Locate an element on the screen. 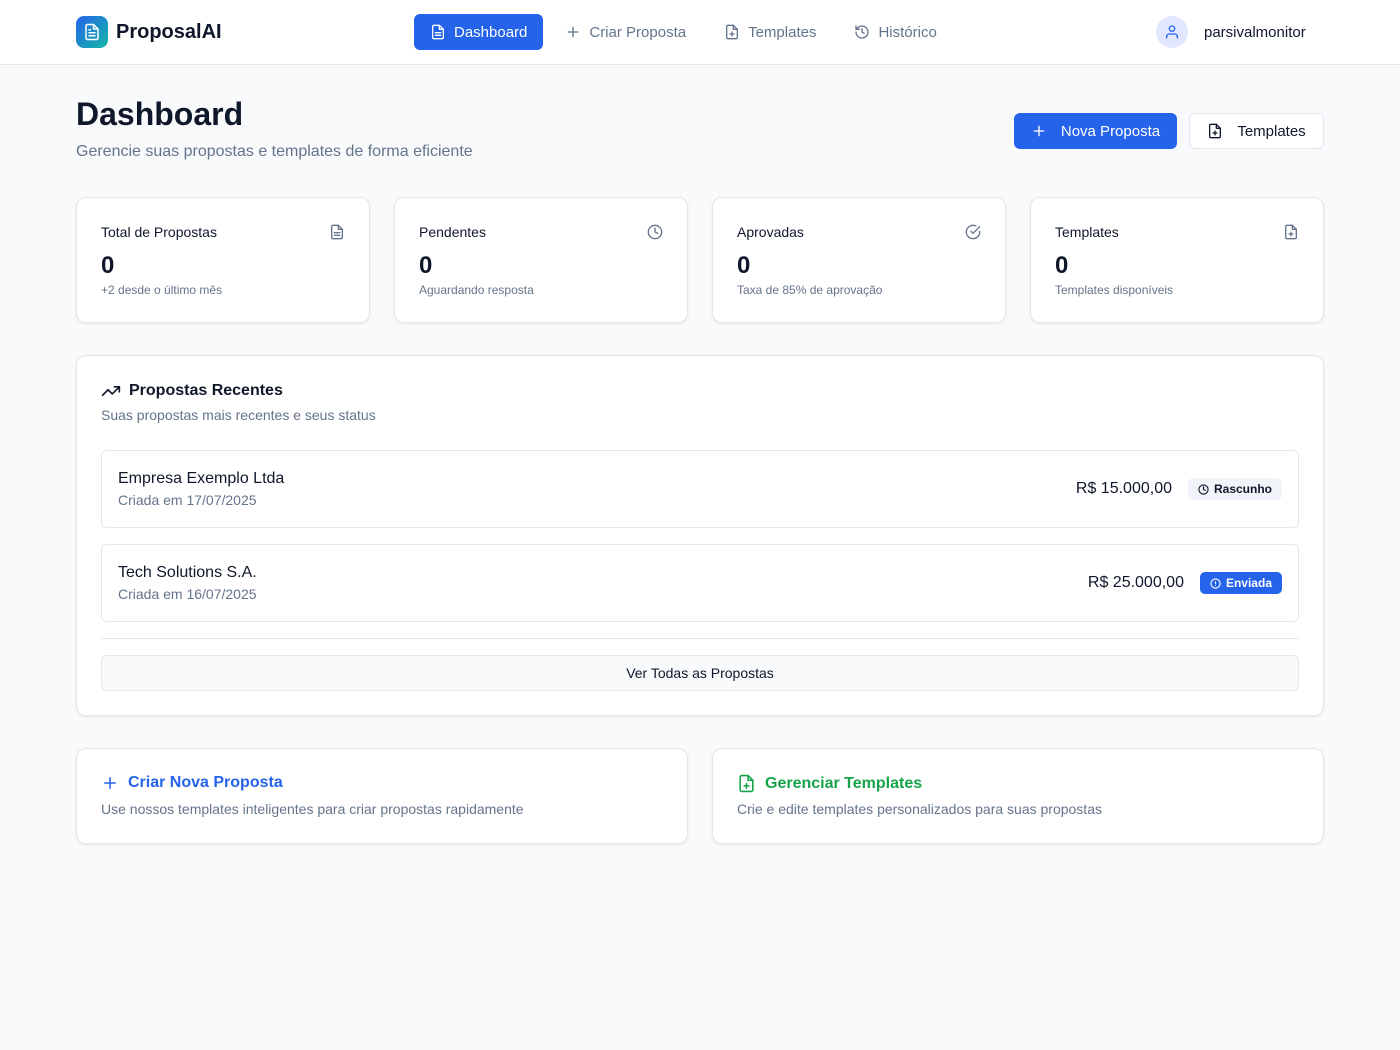  stat-card-pending: Pendentes 0 Aguardando resposta is located at coordinates (541, 260).